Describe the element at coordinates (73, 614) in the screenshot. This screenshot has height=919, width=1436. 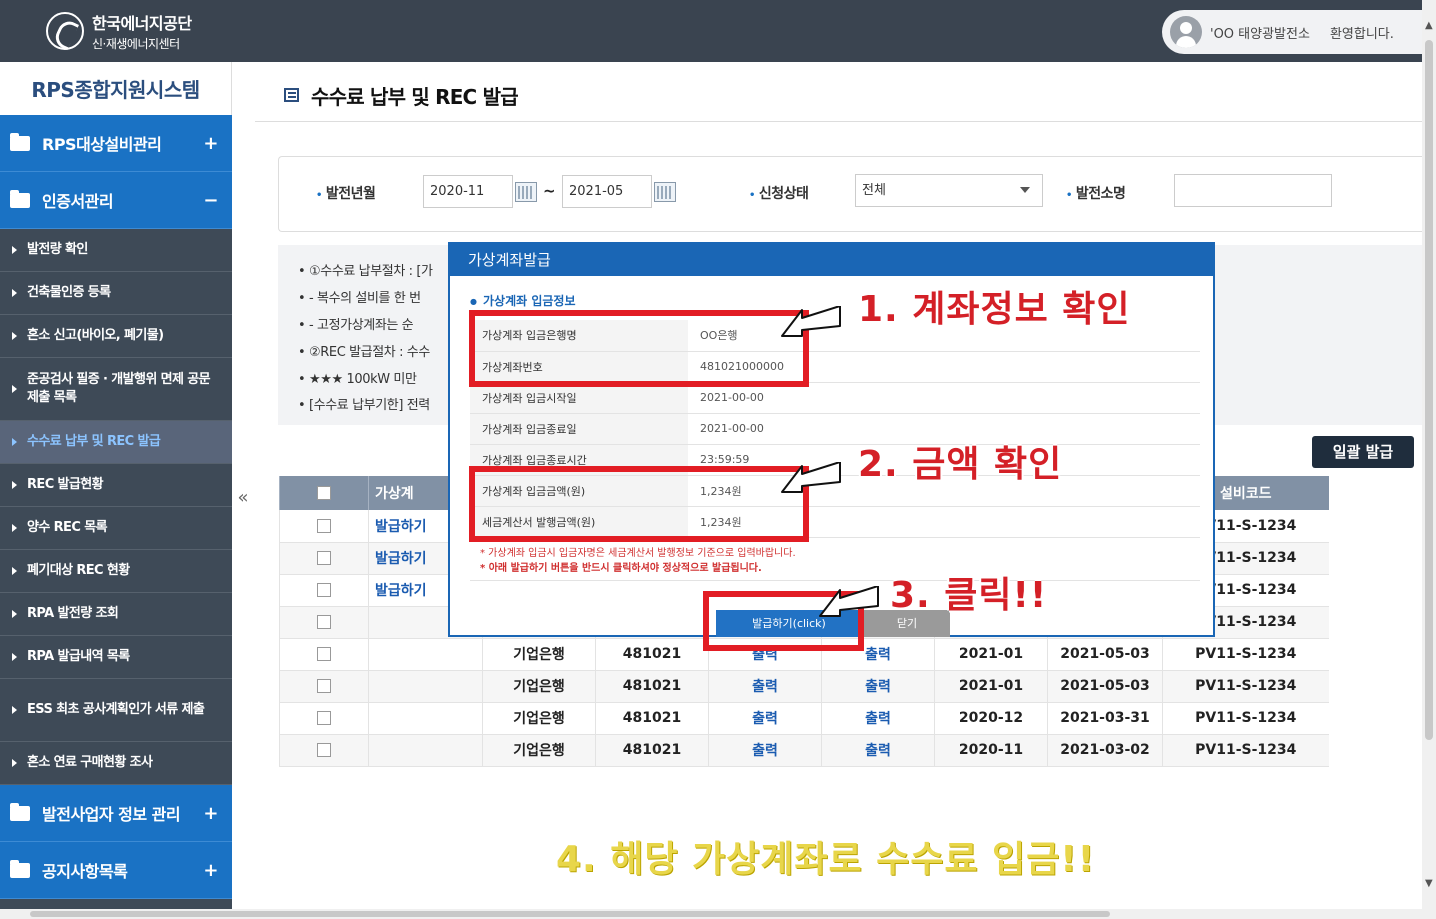
I see `sidebar-item-label: RPA 발전량 조회` at that location.